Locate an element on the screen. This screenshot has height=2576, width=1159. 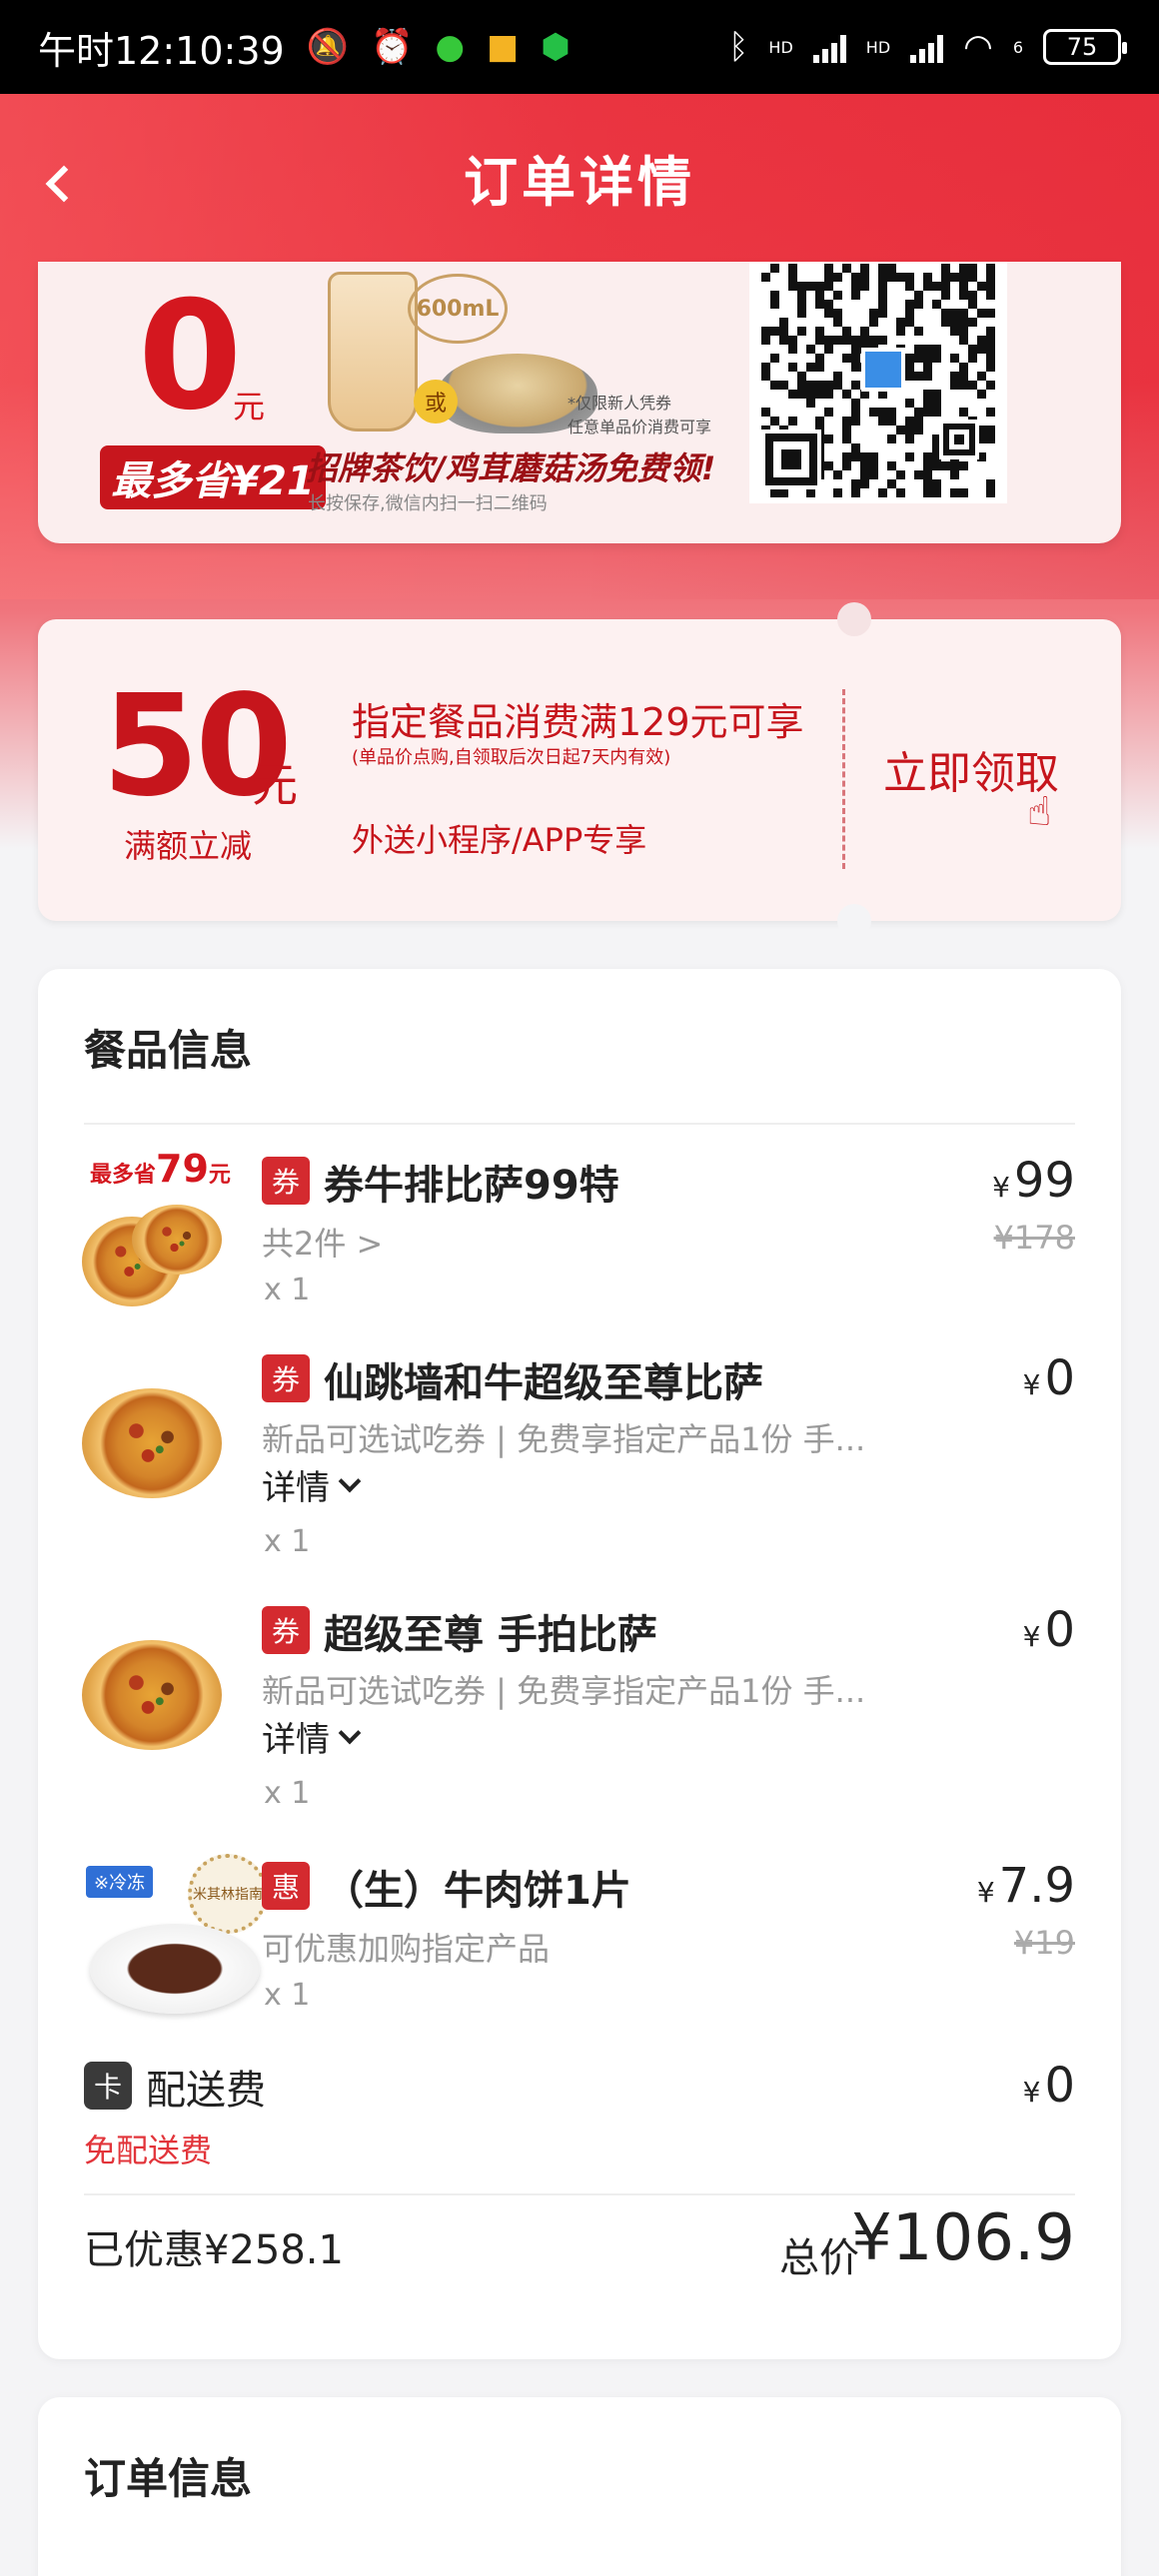
item-price-value: 0 is located at coordinates (1060, 1378).